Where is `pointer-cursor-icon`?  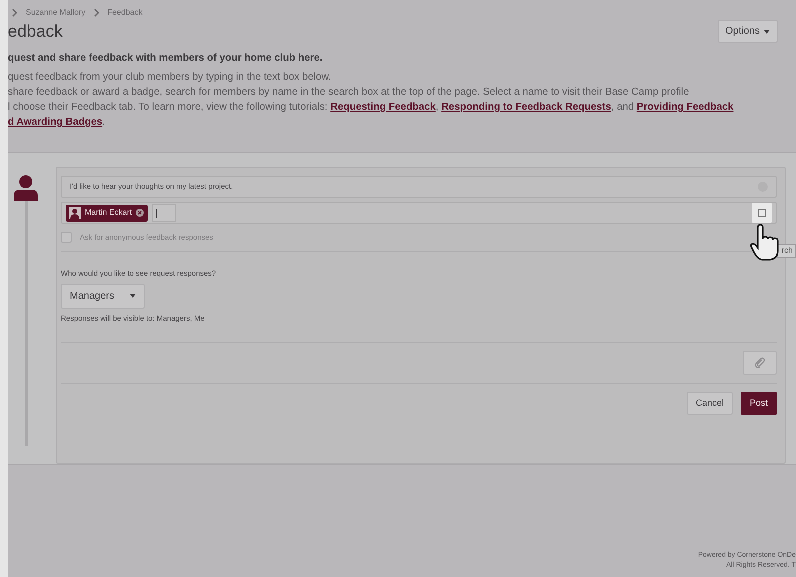 pointer-cursor-icon is located at coordinates (765, 243).